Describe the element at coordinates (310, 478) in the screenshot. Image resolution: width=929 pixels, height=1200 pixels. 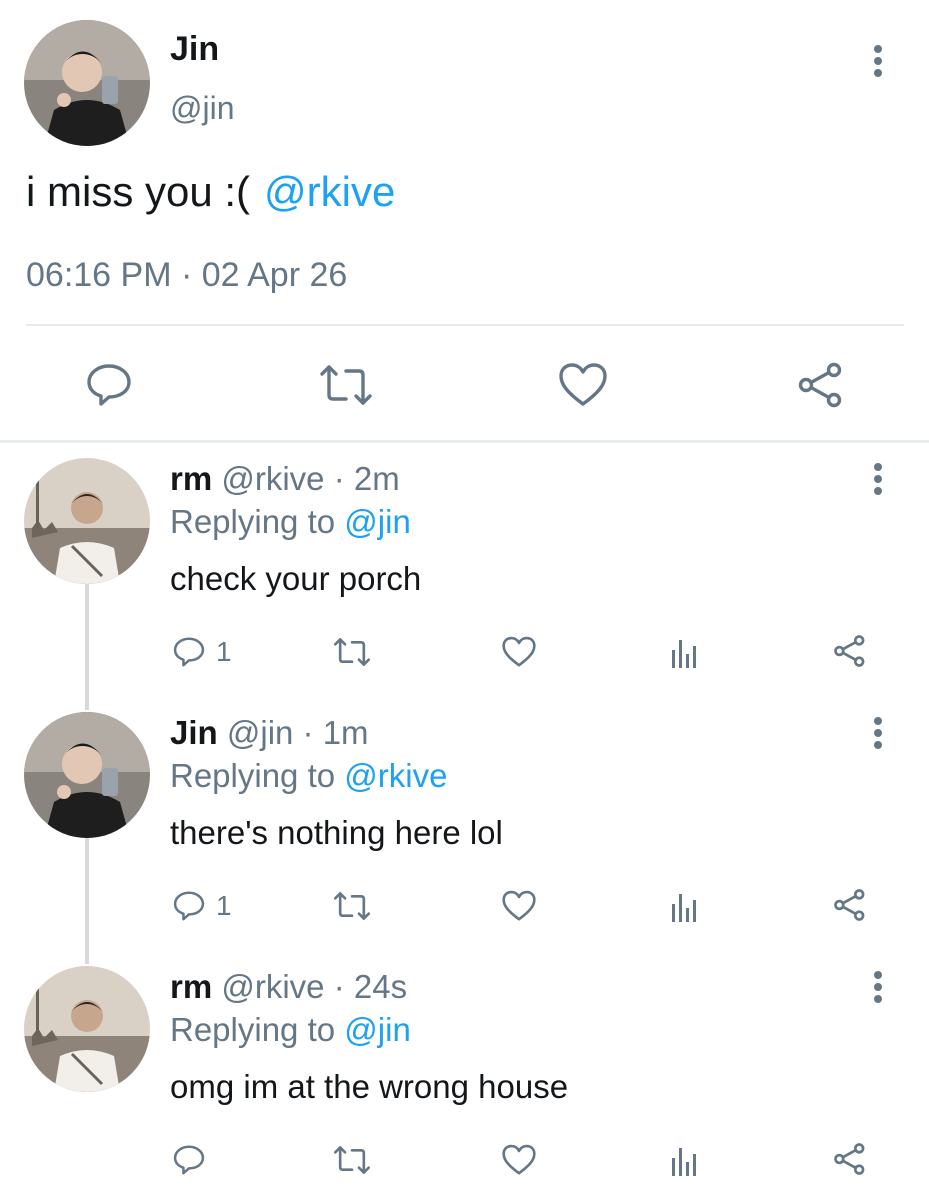
I see `reply-meta: @rkive · 2m` at that location.